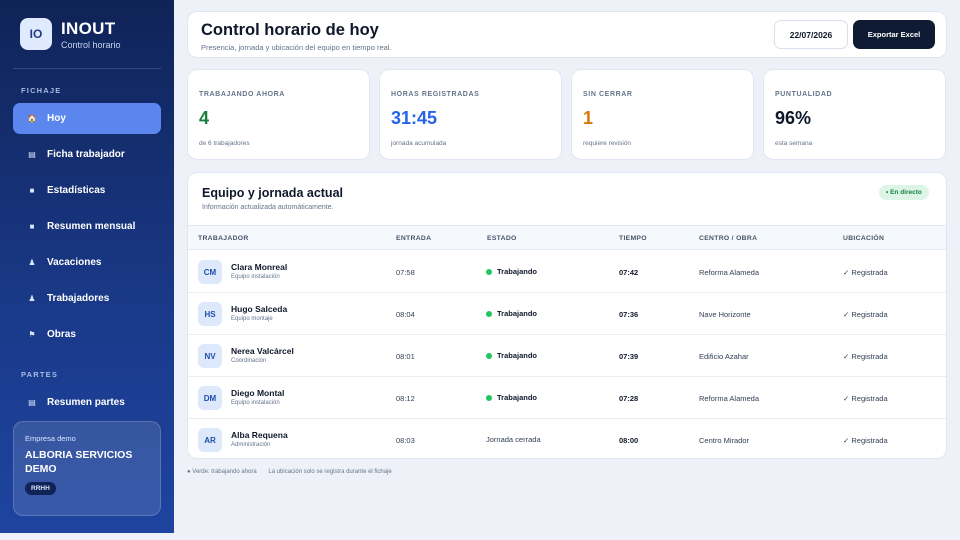 Image resolution: width=960 pixels, height=540 pixels. Describe the element at coordinates (725, 314) in the screenshot. I see `work-site: Nave Horizonte` at that location.